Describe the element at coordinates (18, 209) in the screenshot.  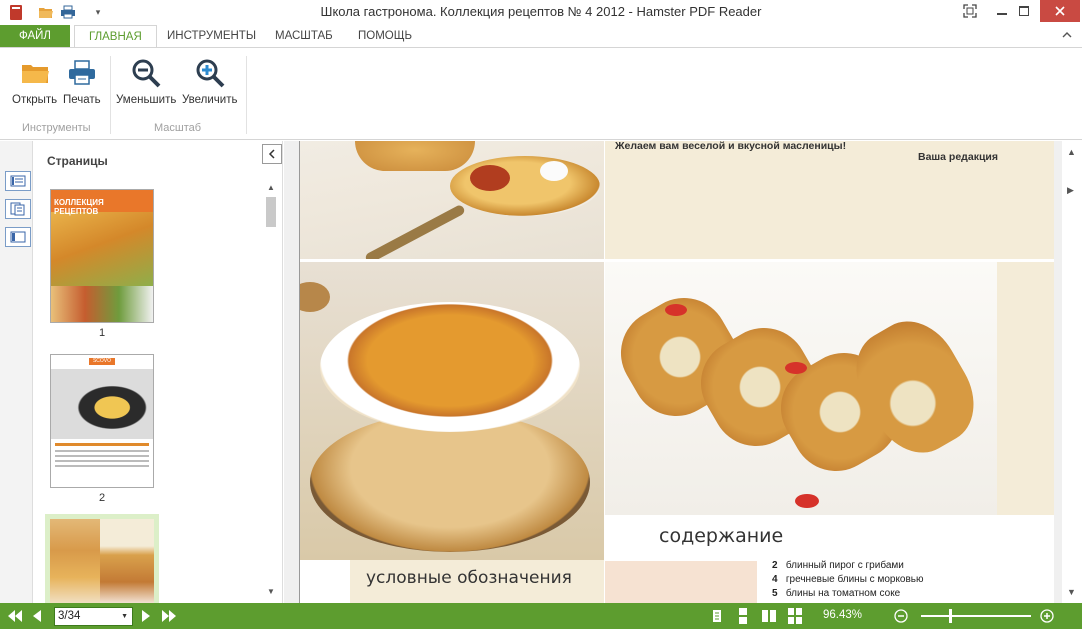
I see `pages-view-icon` at that location.